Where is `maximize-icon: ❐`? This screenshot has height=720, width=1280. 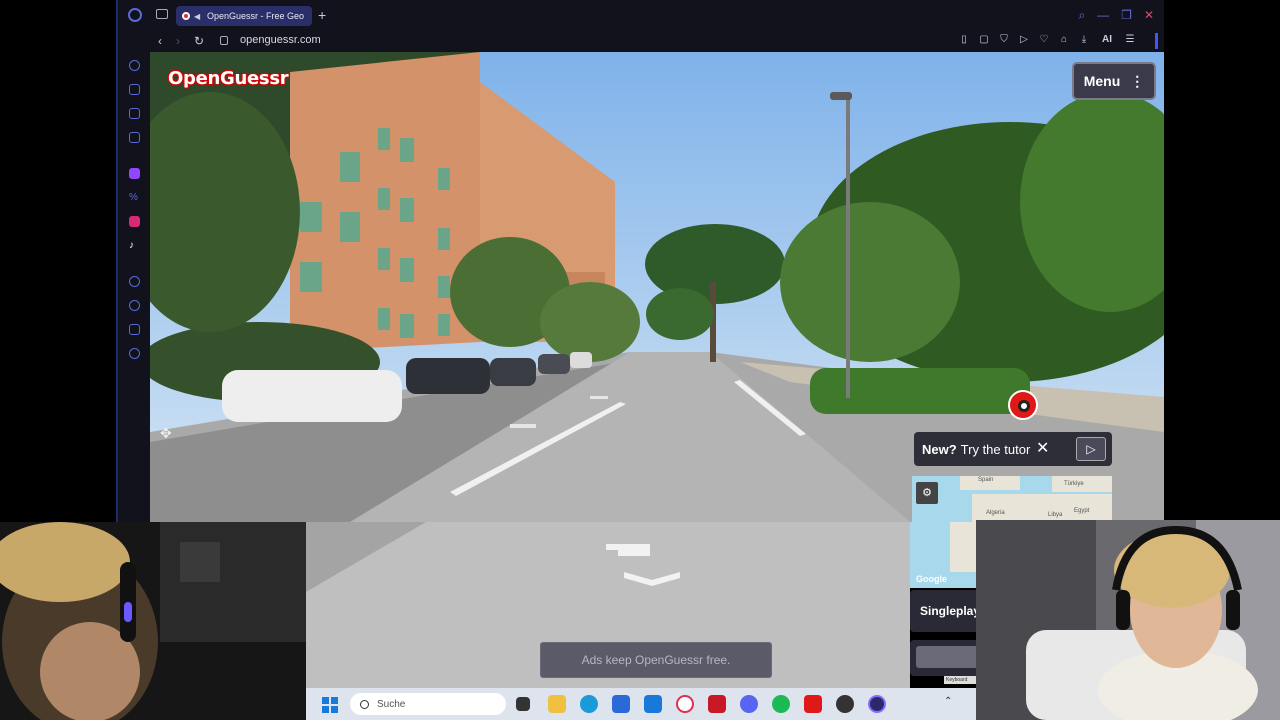 maximize-icon: ❐ is located at coordinates (1126, 15).